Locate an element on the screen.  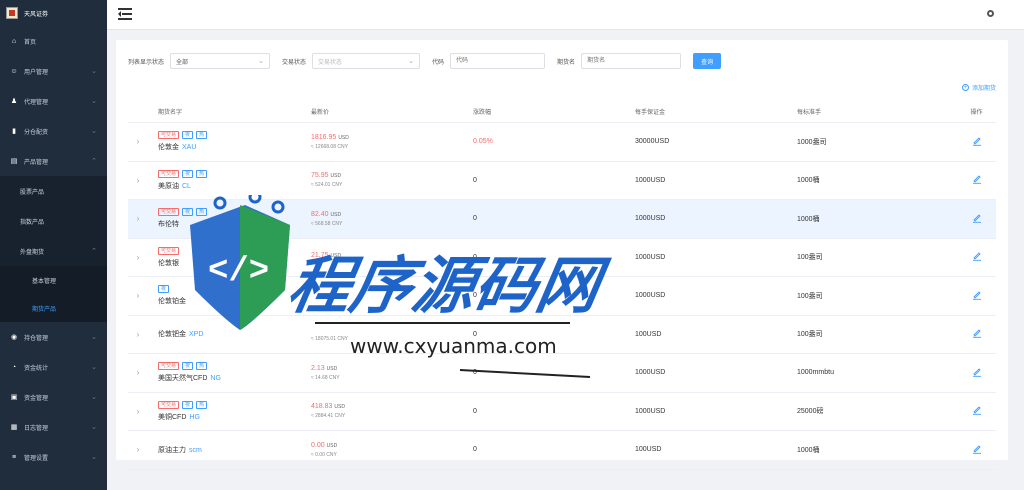
trade-status-label: 交易状态 is located at coordinates (294, 62).